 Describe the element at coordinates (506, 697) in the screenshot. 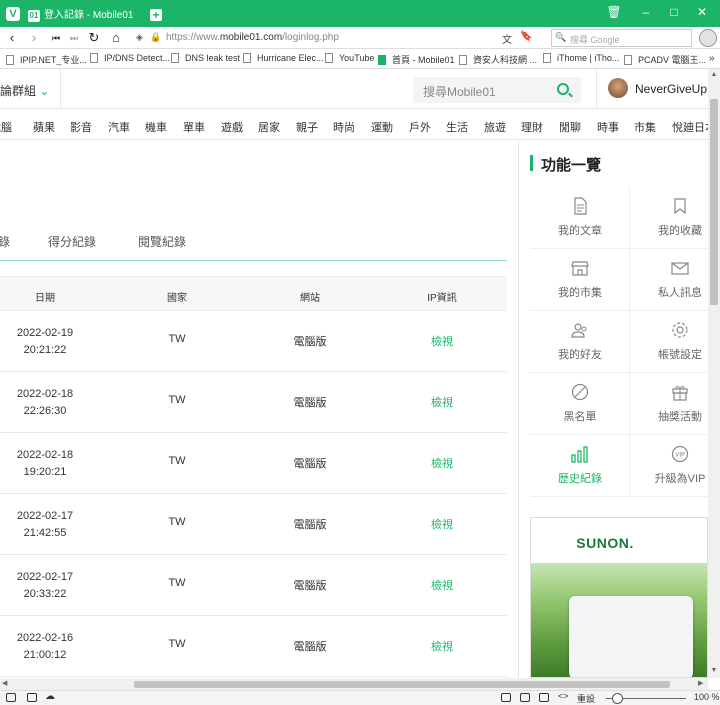

I see `capture-icon` at that location.